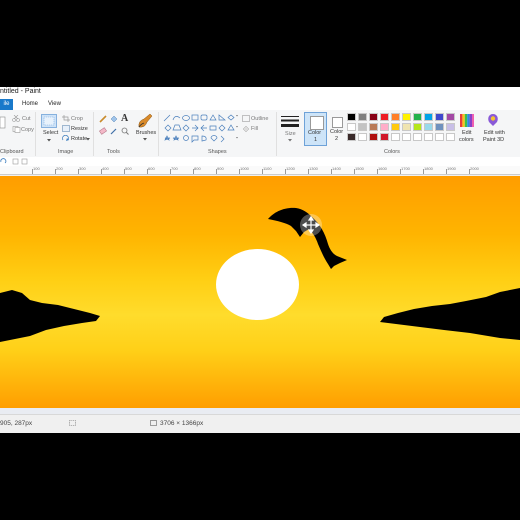 This screenshot has height=520, width=520. I want to click on resize-icon, so click(66, 128).